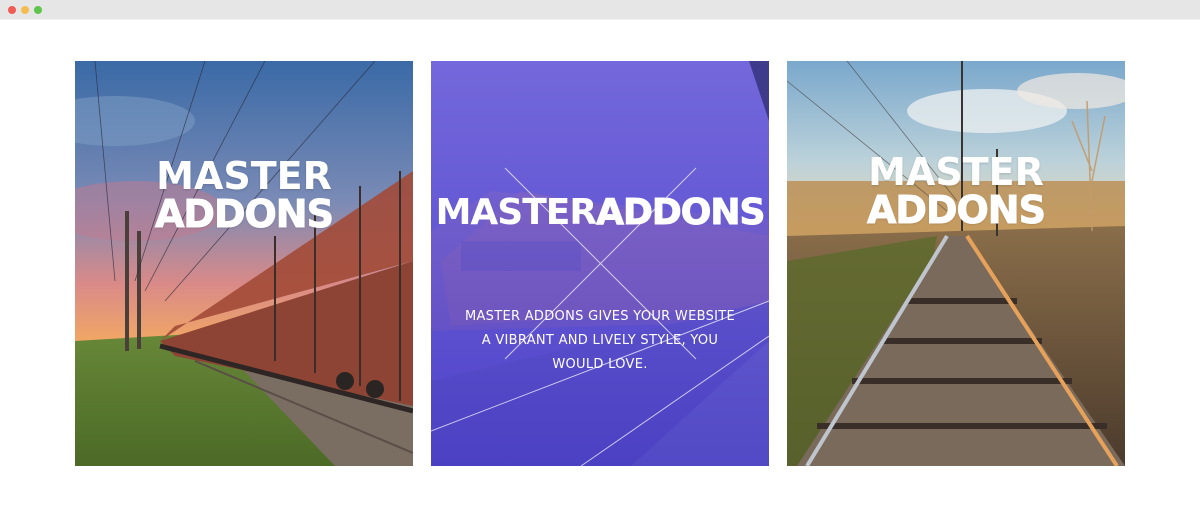 This screenshot has height=514, width=1200. Describe the element at coordinates (516, 212) in the screenshot. I see `card-title-word1: MASTER` at that location.